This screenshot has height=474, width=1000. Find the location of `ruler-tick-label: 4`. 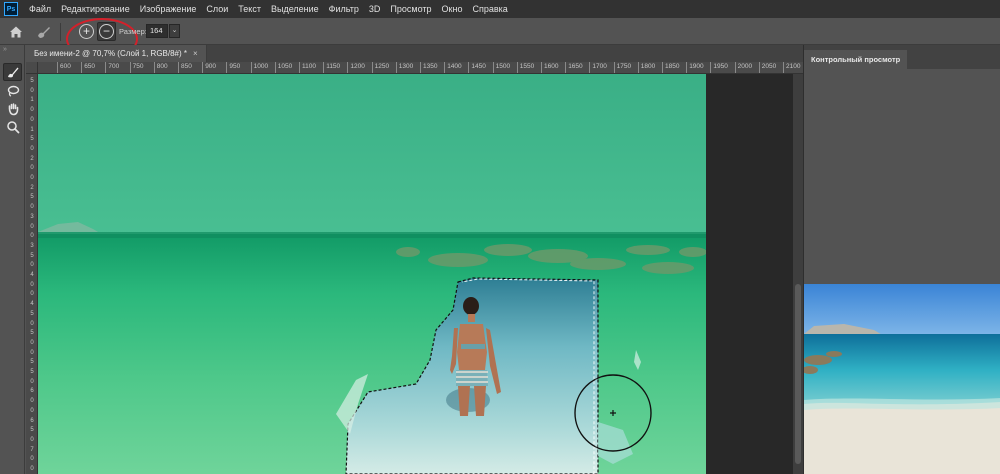

ruler-tick-label: 4 is located at coordinates (32, 304).